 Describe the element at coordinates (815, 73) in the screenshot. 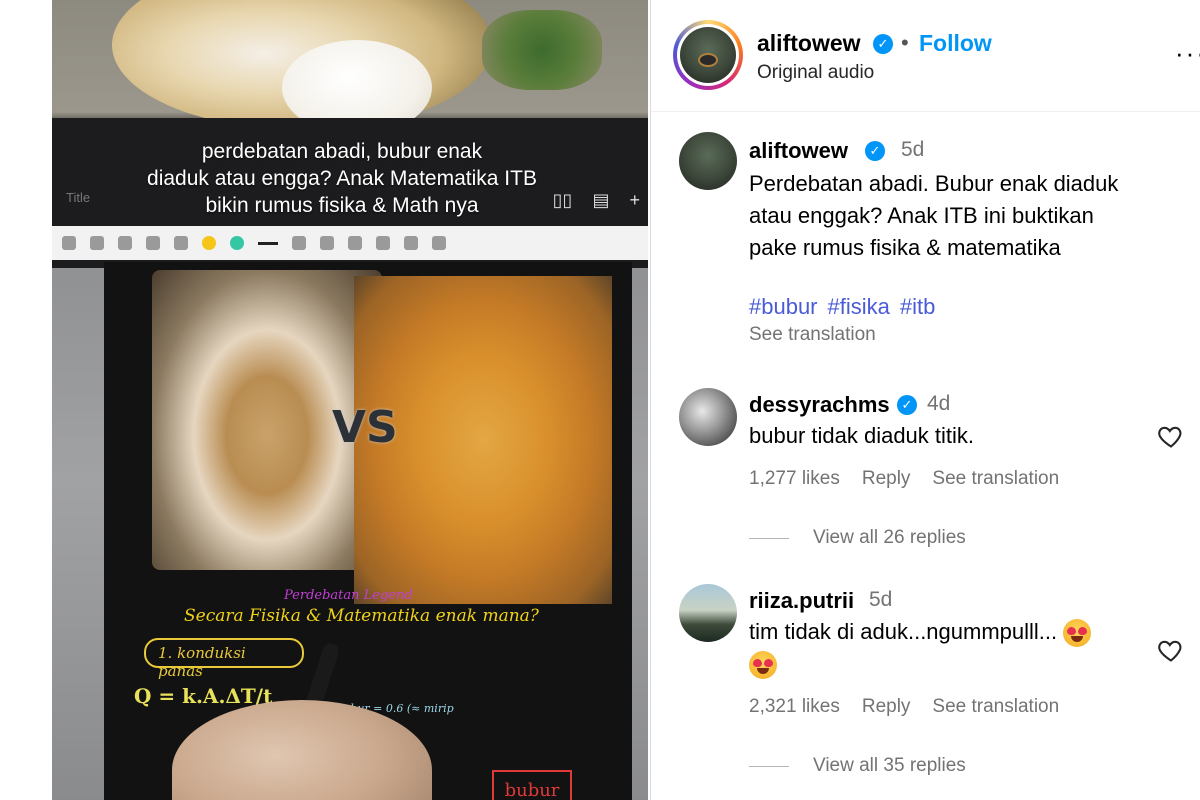

I see `audio-link: Original audio` at that location.